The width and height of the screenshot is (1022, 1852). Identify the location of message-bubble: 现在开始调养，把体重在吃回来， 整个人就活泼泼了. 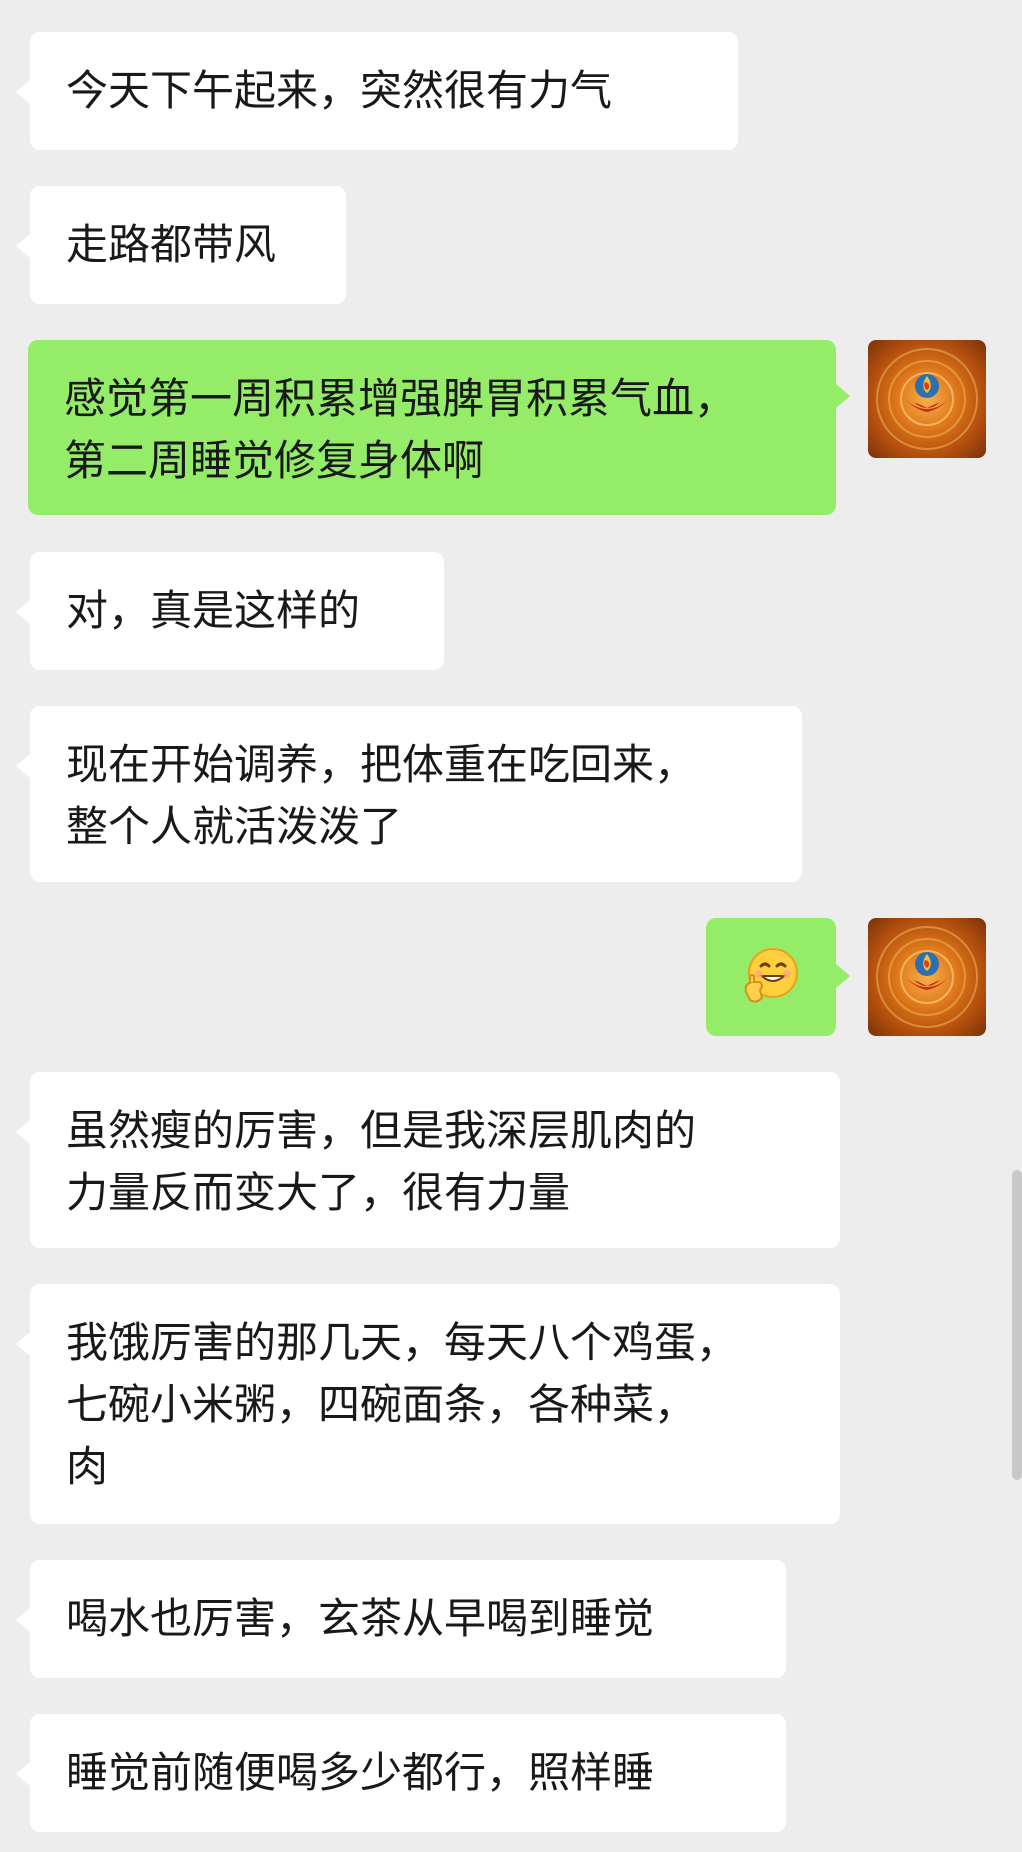
(416, 794).